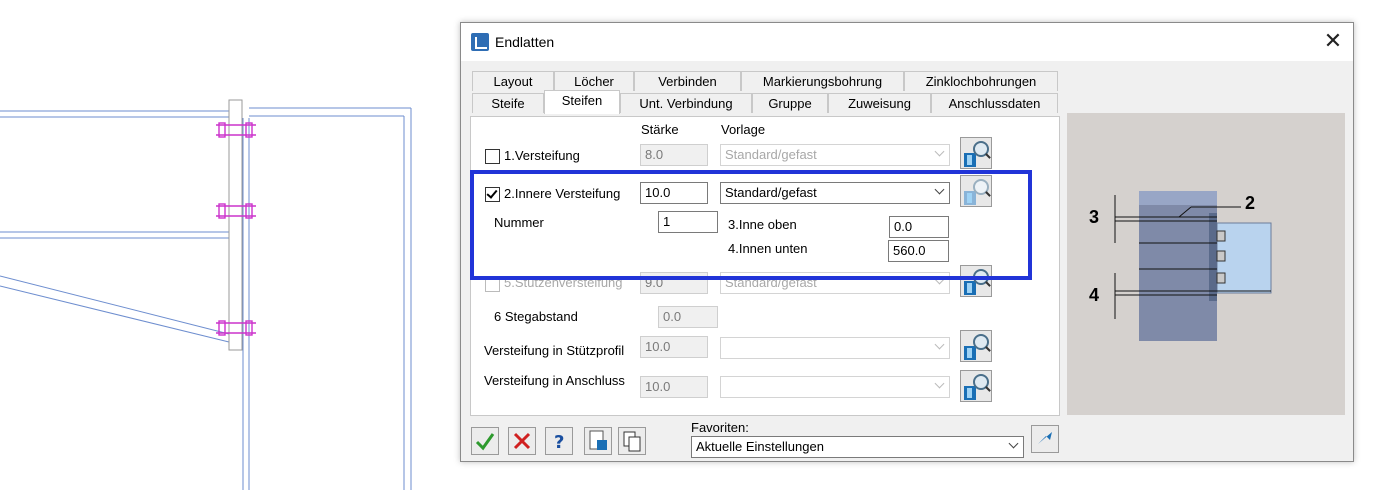  What do you see at coordinates (835, 283) in the screenshot?
I see `select-vorlage-5: Standard/gefast` at bounding box center [835, 283].